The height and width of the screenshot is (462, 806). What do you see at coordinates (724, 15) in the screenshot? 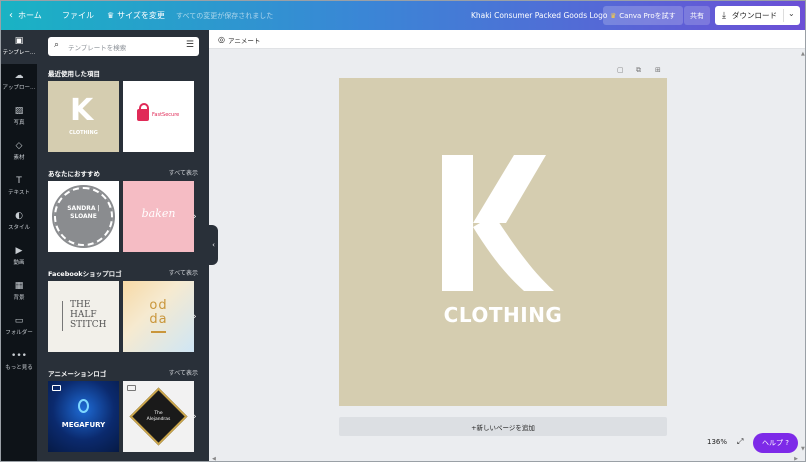
I see `download-icon: ⤓` at bounding box center [724, 15].